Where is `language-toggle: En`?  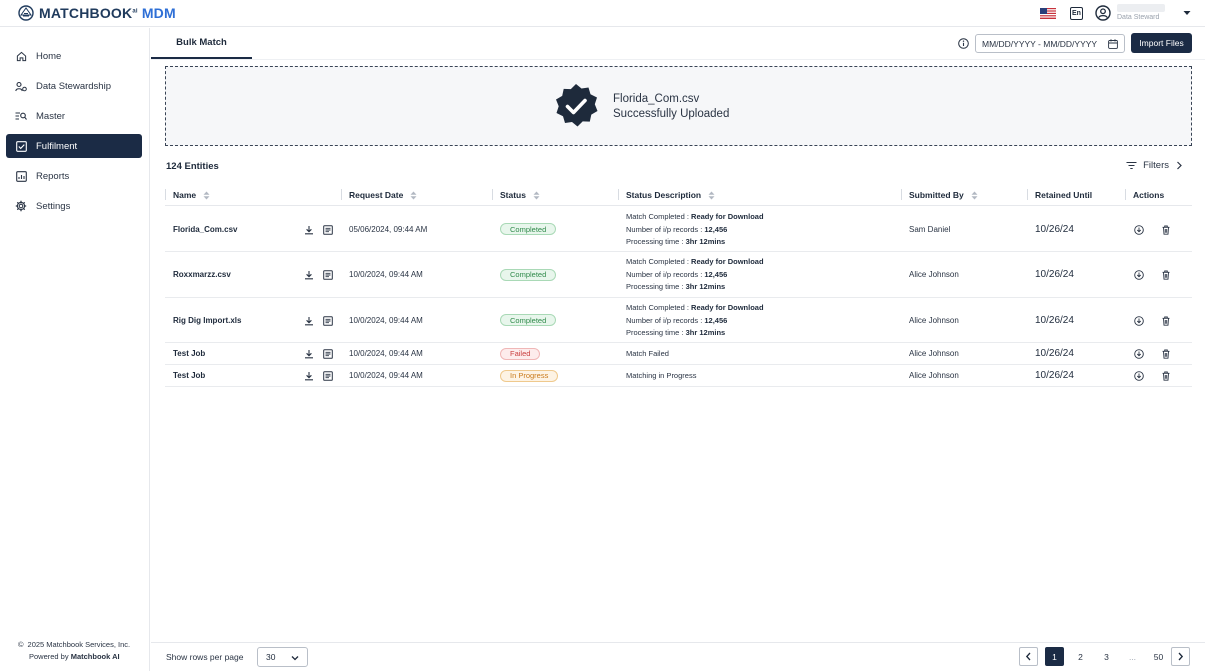 language-toggle: En is located at coordinates (1076, 13).